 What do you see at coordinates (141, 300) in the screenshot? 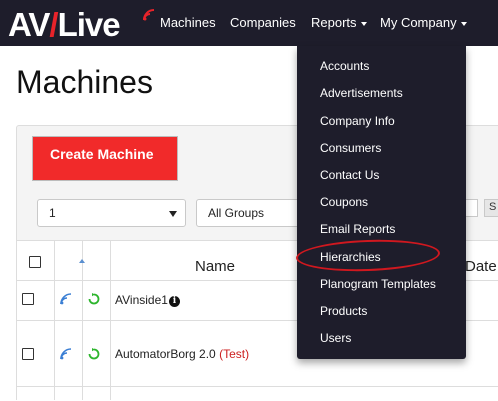
I see `machine-name: AVinside1` at bounding box center [141, 300].